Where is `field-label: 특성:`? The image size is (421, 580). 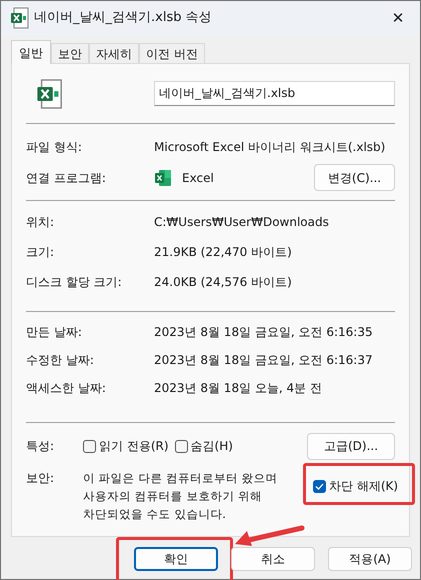
field-label: 특성: is located at coordinates (41, 446).